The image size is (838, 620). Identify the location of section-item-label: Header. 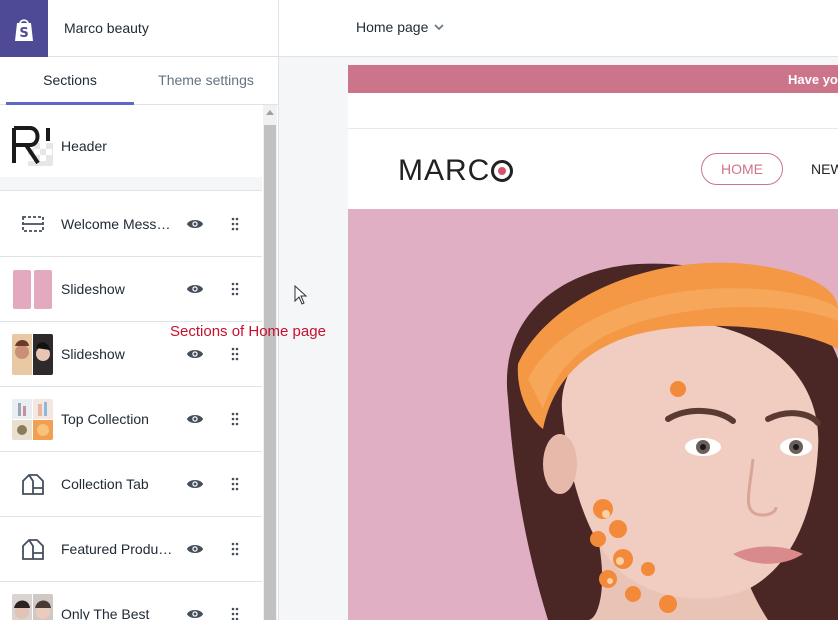
(84, 146).